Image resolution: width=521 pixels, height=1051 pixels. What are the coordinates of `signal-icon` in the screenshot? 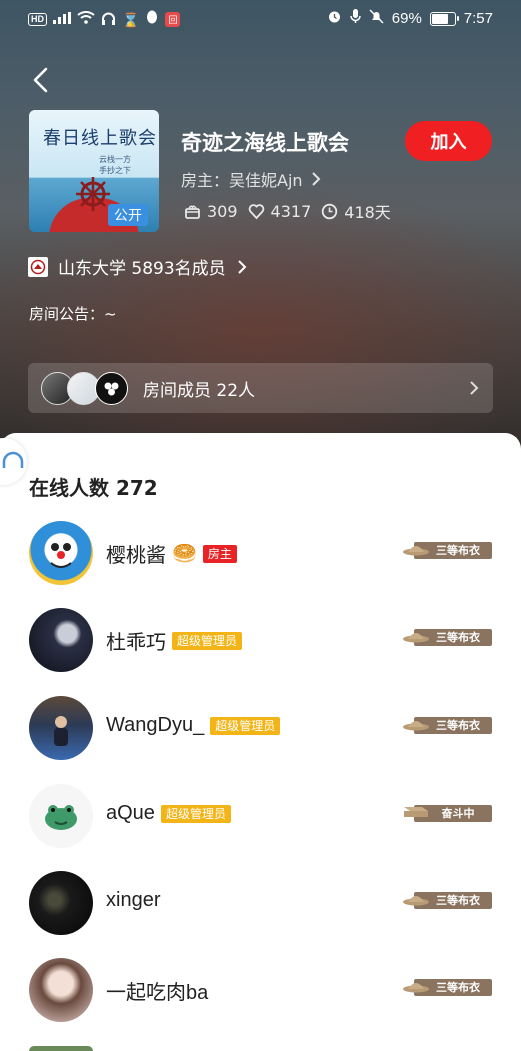 It's located at (62, 19).